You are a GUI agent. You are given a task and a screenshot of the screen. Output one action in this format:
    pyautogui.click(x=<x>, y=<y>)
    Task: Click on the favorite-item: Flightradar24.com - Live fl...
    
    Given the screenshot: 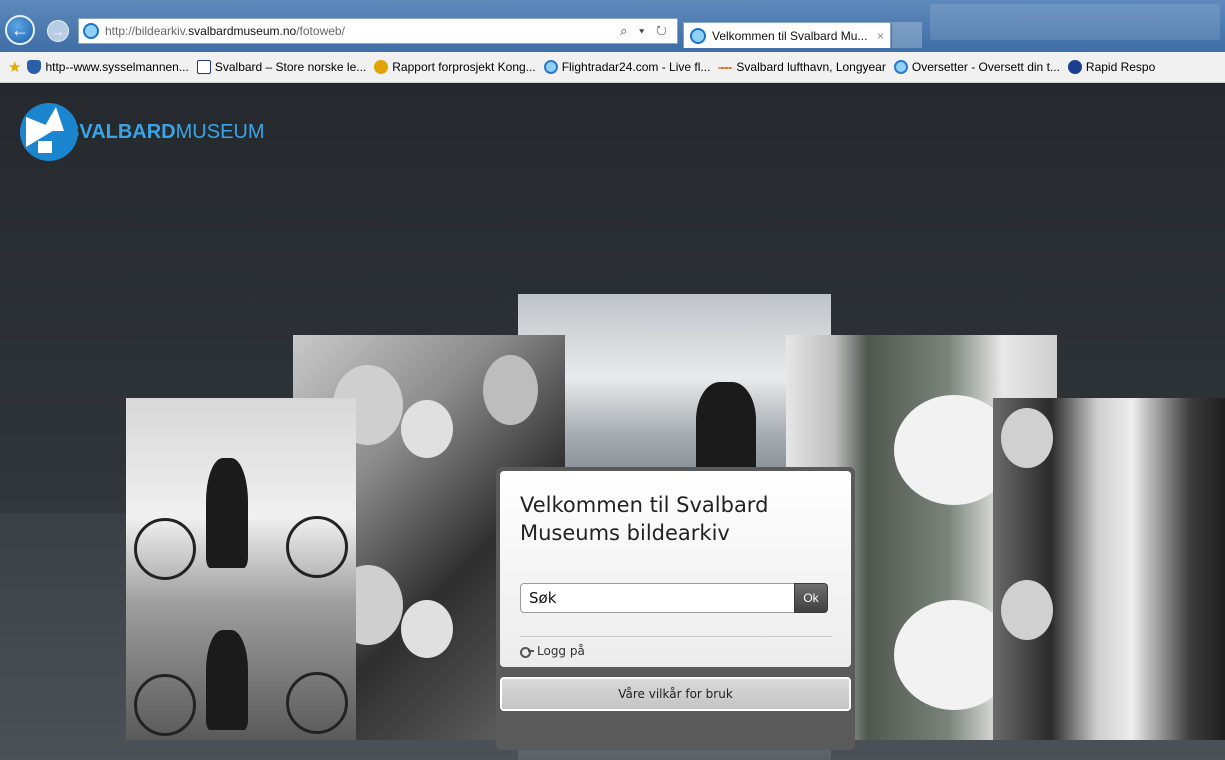 What is the action you would take?
    pyautogui.click(x=627, y=67)
    